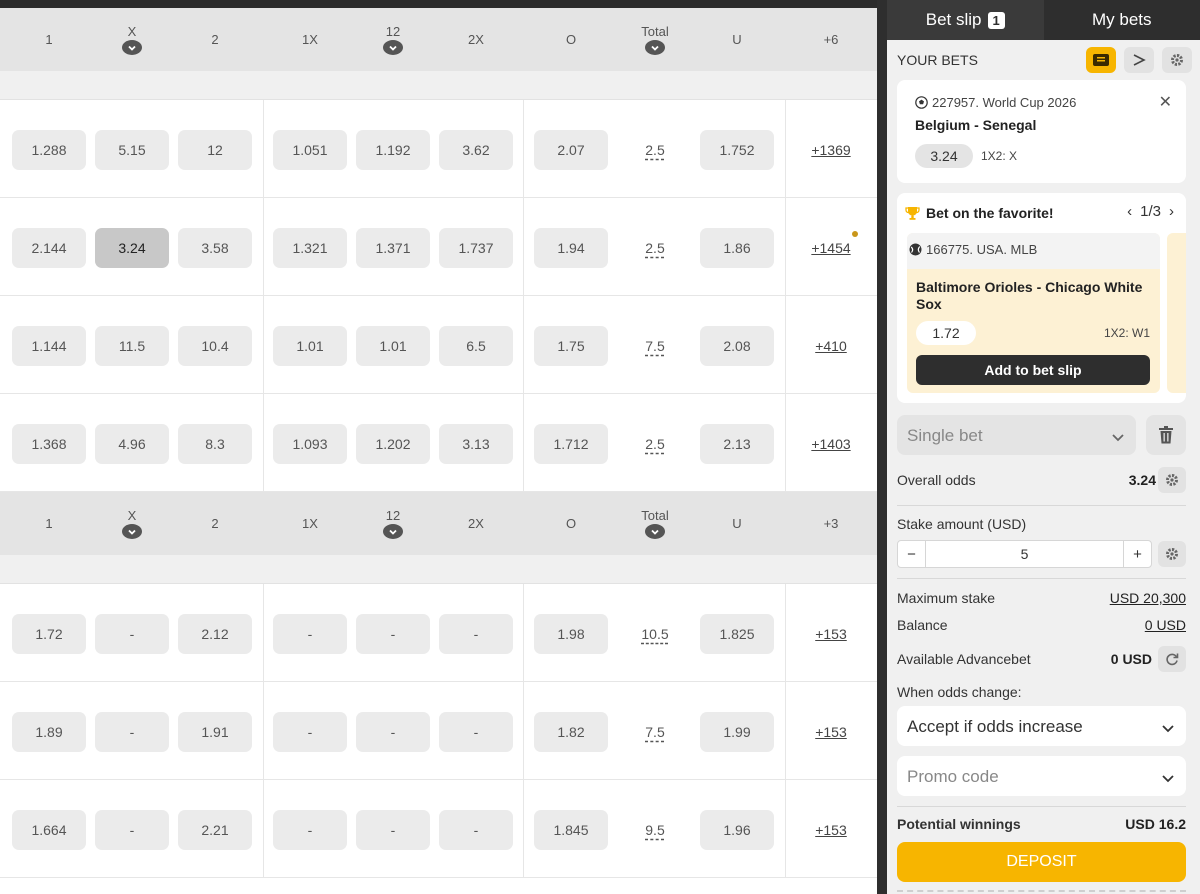  What do you see at coordinates (215, 346) in the screenshot?
I see `odd-2: 10.4` at bounding box center [215, 346].